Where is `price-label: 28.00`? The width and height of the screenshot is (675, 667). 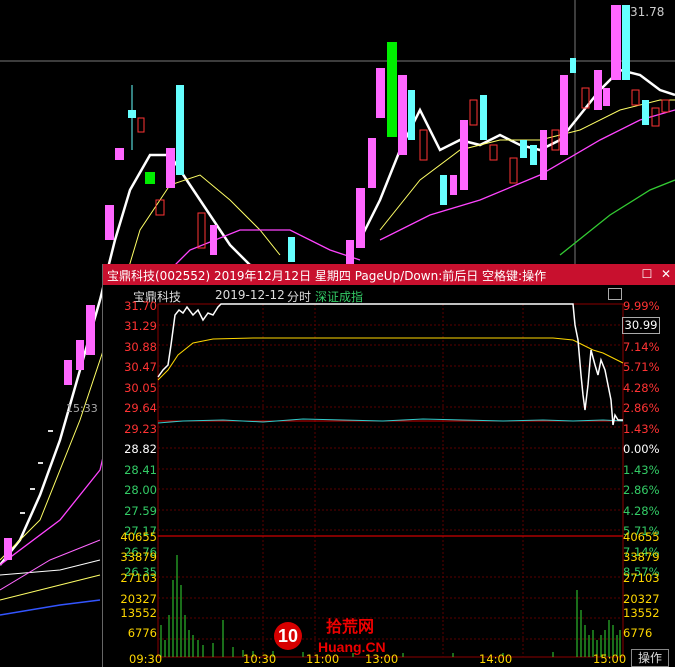
price-label: 28.00 is located at coordinates (140, 490).